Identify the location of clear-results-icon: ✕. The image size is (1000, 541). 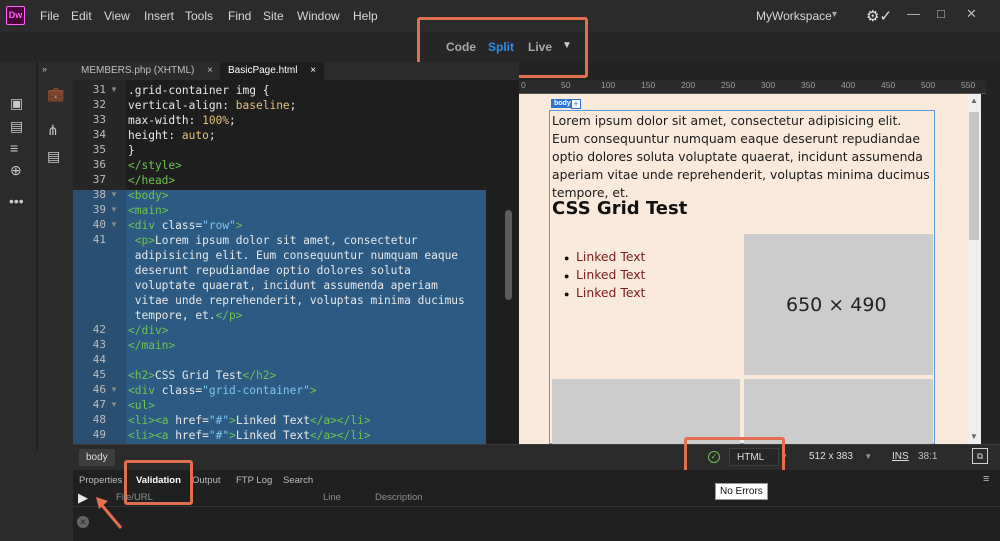
(83, 522).